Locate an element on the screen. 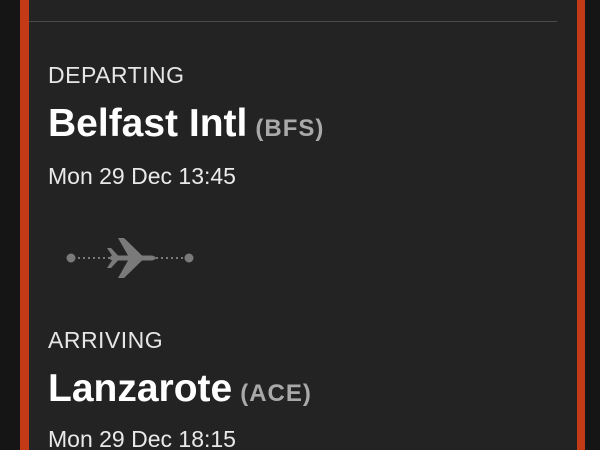 The height and width of the screenshot is (450, 600). departure-datetime: Mon 29 Dec 13:45 is located at coordinates (142, 176).